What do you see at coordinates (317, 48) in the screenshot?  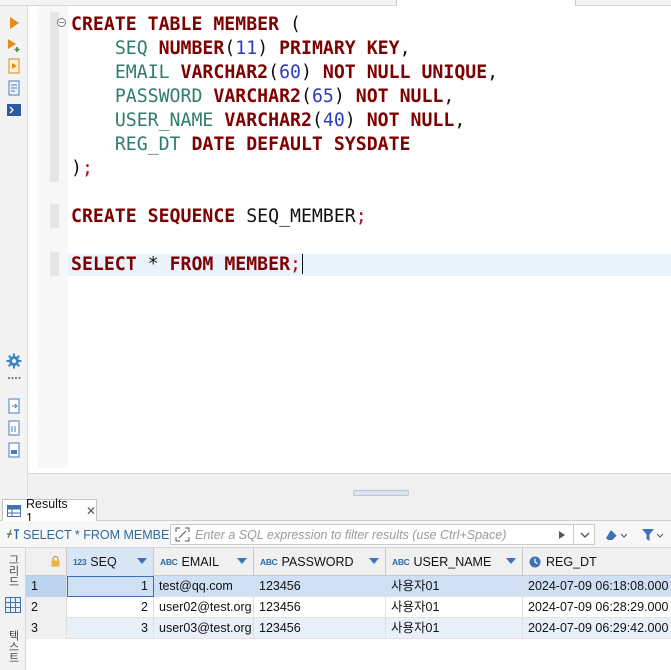 I see `code-token: PRIMARY` at bounding box center [317, 48].